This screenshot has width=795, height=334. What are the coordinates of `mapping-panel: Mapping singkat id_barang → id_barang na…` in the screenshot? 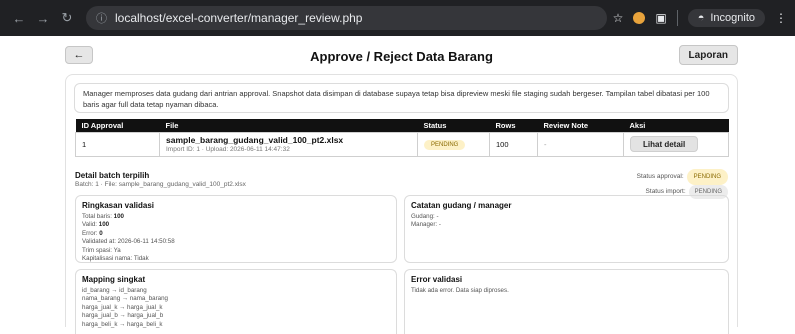 It's located at (236, 301).